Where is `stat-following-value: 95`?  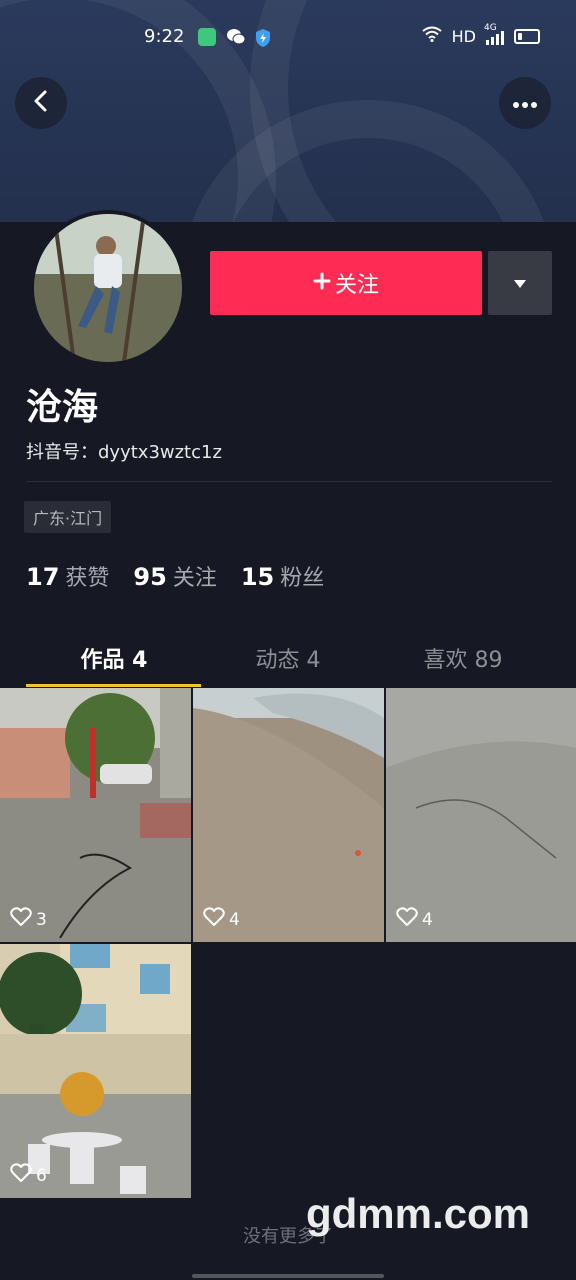
stat-following-value: 95 is located at coordinates (150, 577).